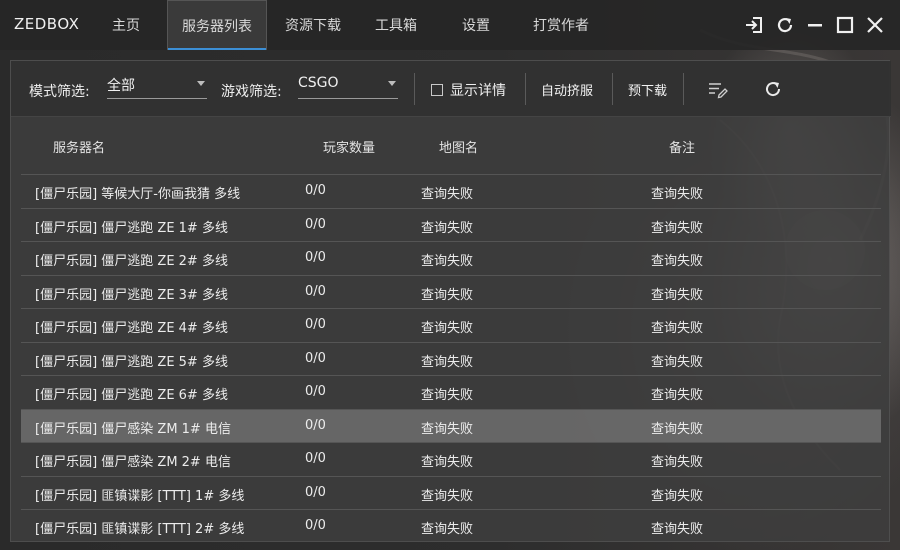  I want to click on tab-donate: 打赏作者, so click(561, 25).